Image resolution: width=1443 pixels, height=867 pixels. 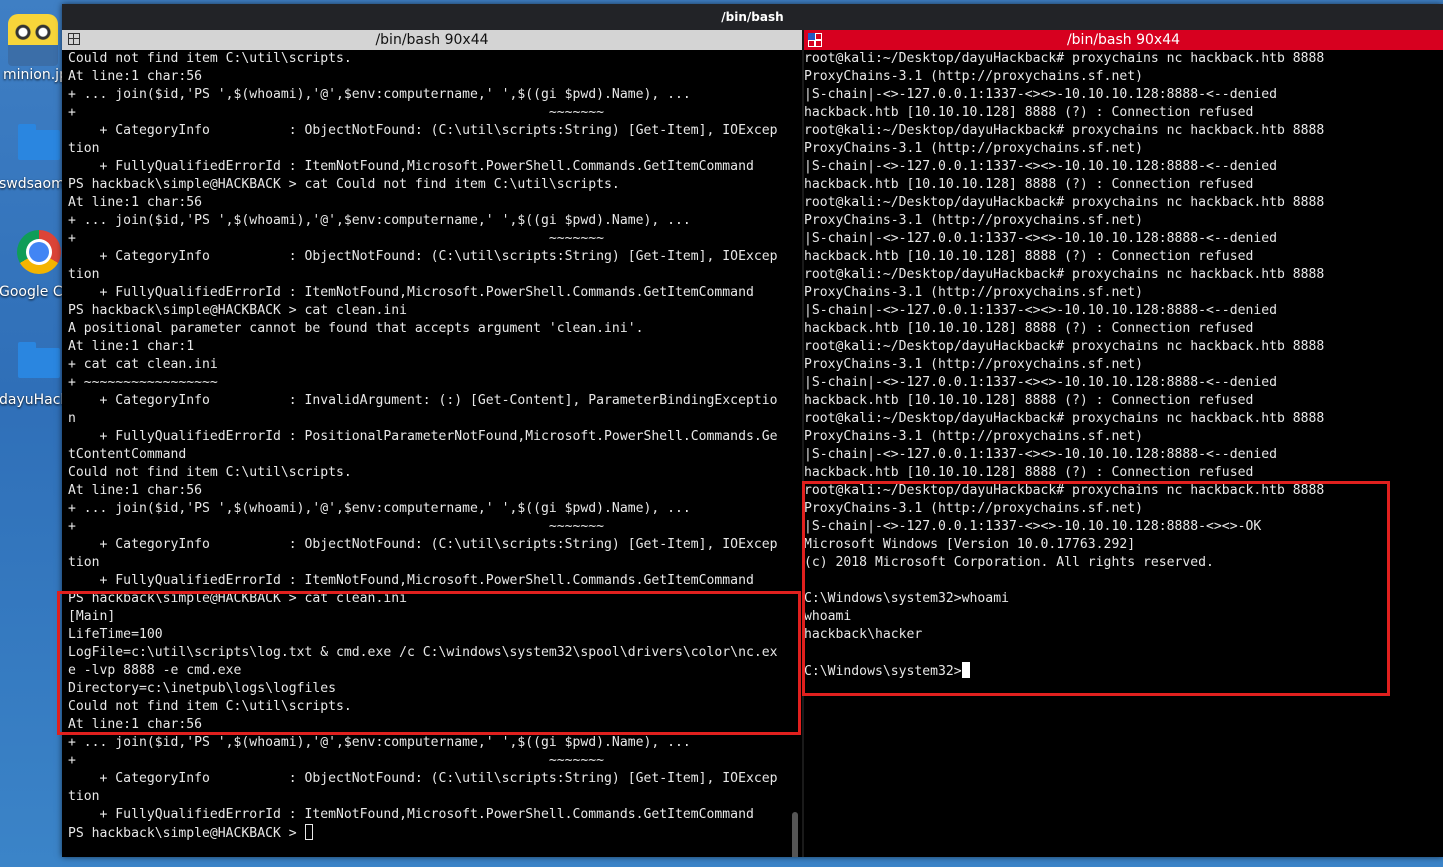 I want to click on desktop-icon-label: dayuHack, so click(x=34, y=400).